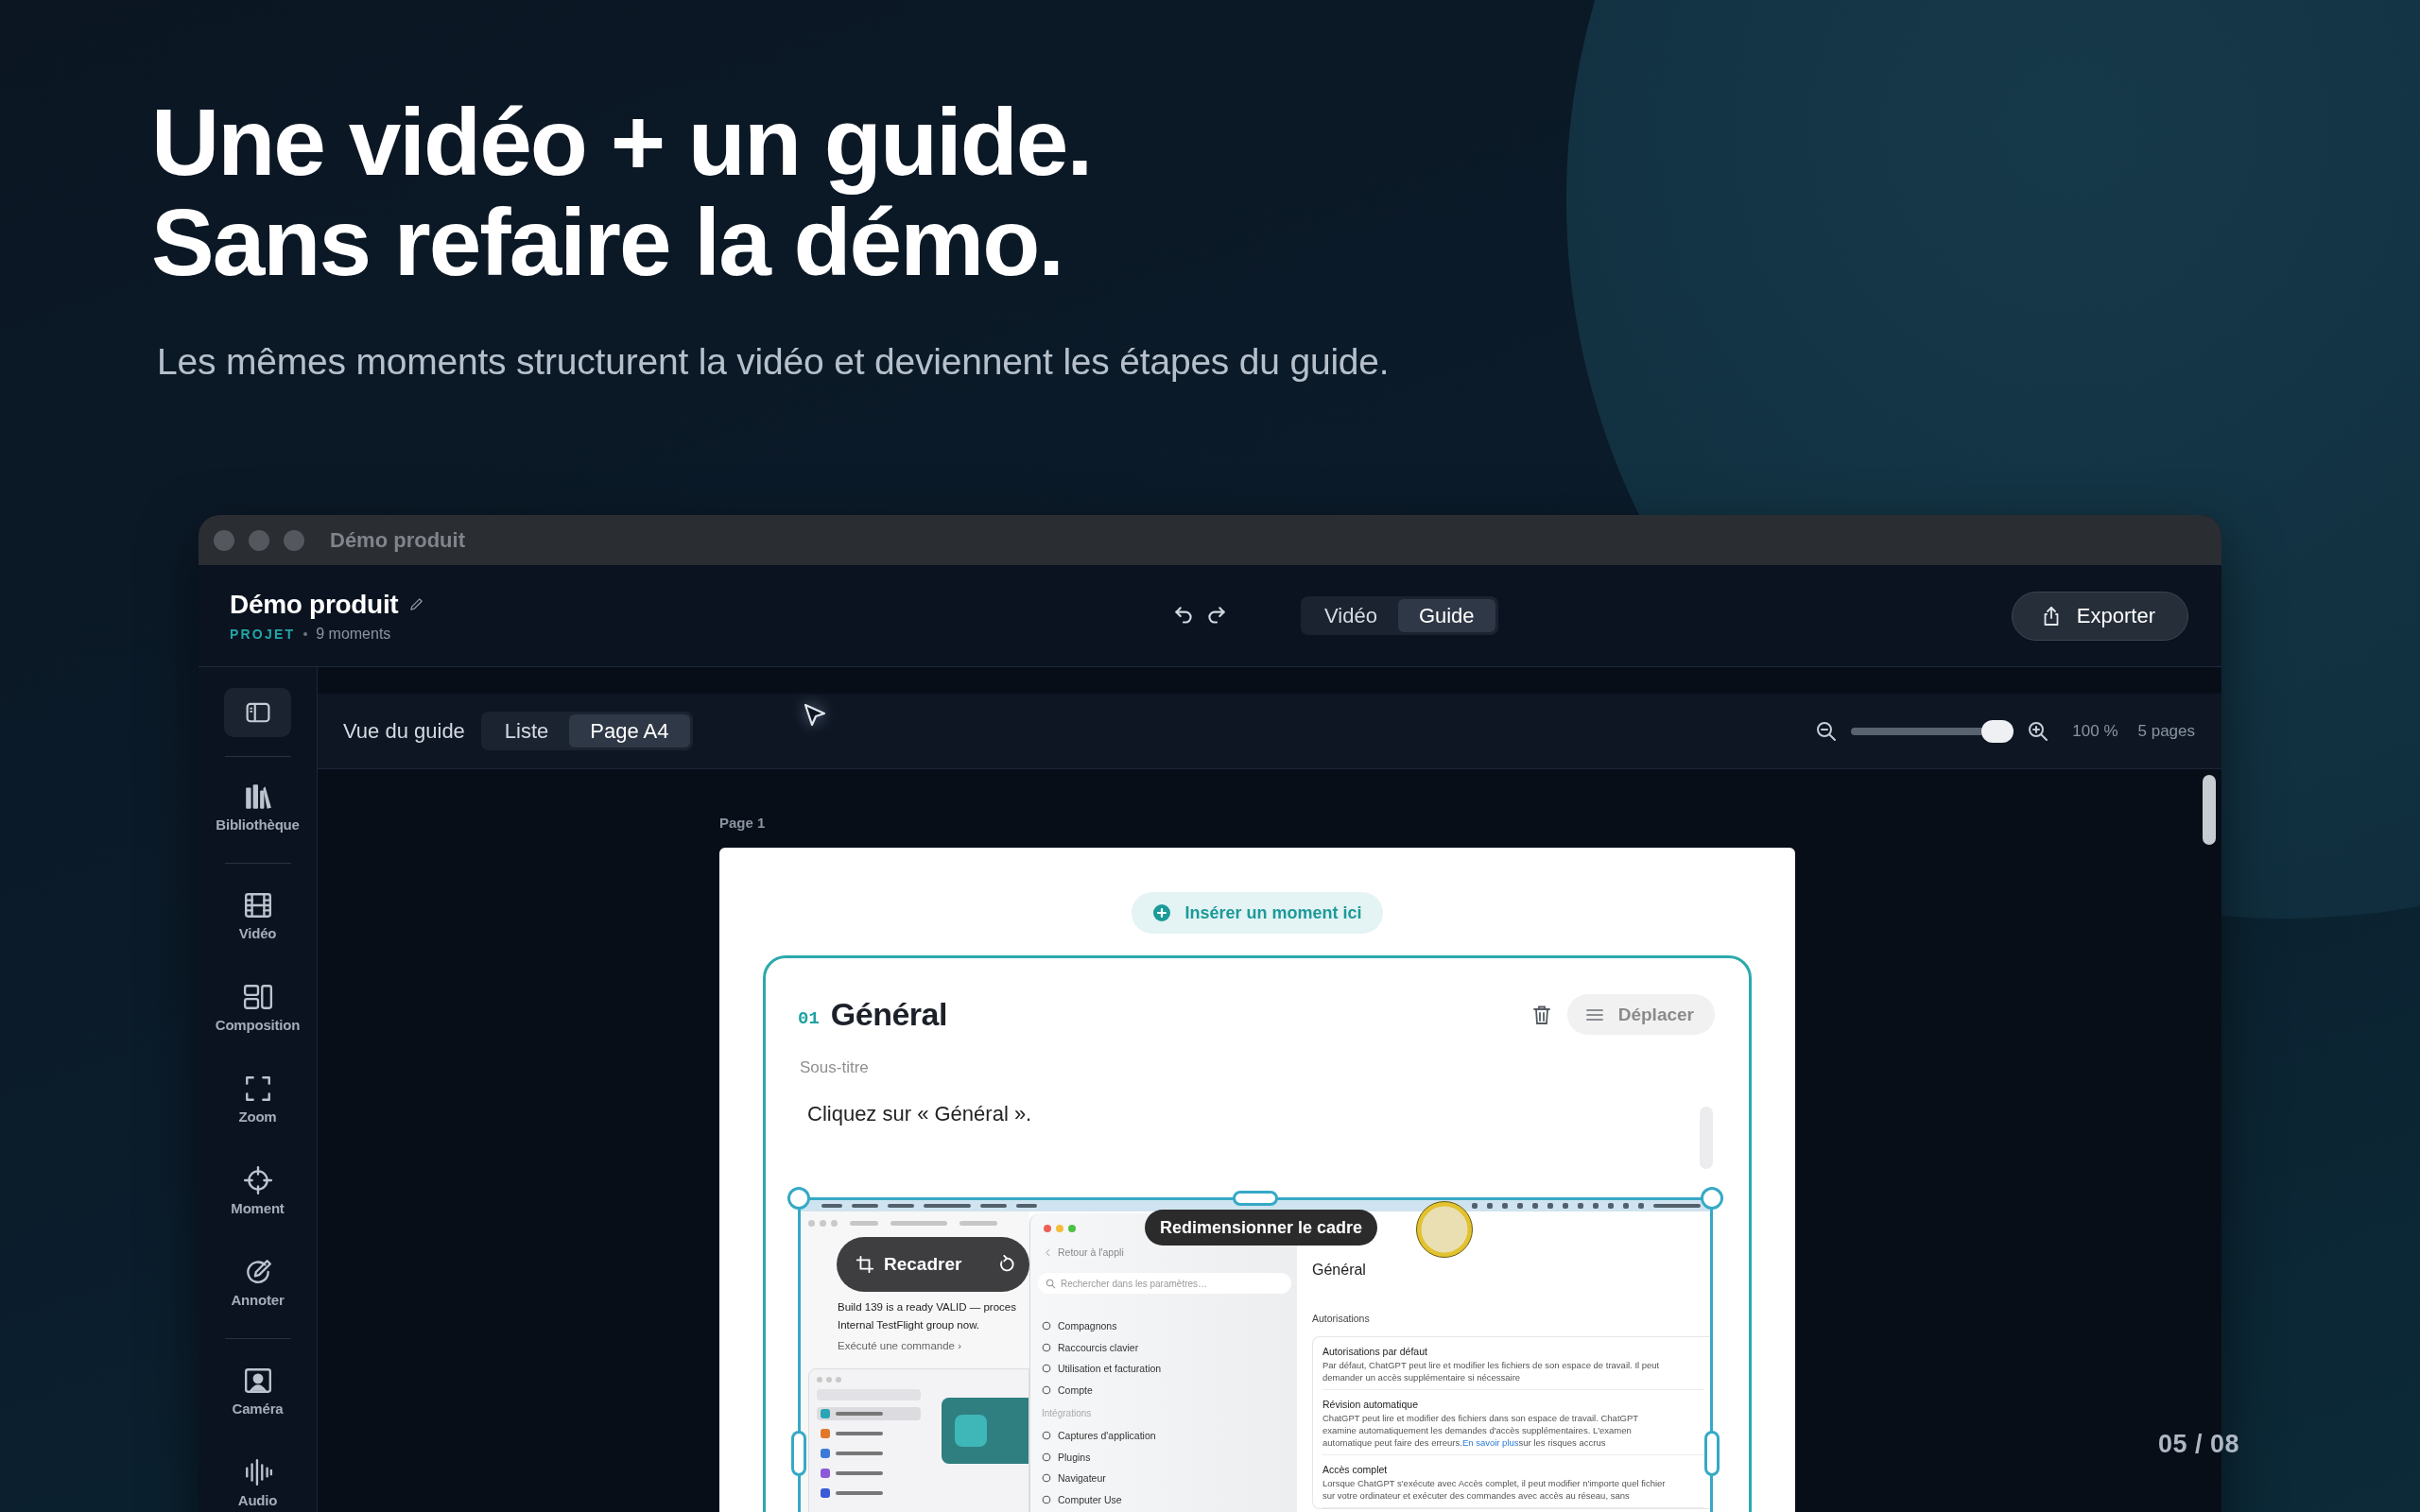 Image resolution: width=2420 pixels, height=1512 pixels. What do you see at coordinates (258, 1285) in the screenshot?
I see `sidebar-item: Annoter` at bounding box center [258, 1285].